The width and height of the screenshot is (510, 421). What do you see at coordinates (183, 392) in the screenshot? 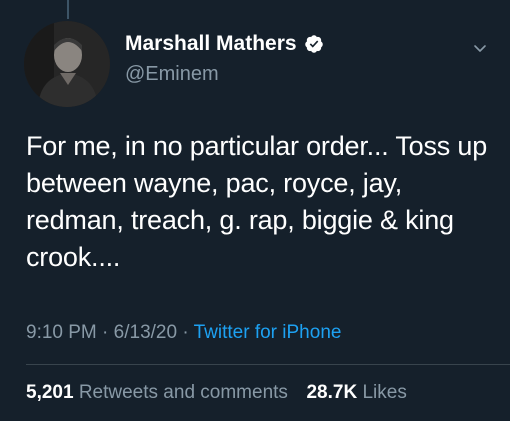
I see `retweets-label: Retweets and comments` at bounding box center [183, 392].